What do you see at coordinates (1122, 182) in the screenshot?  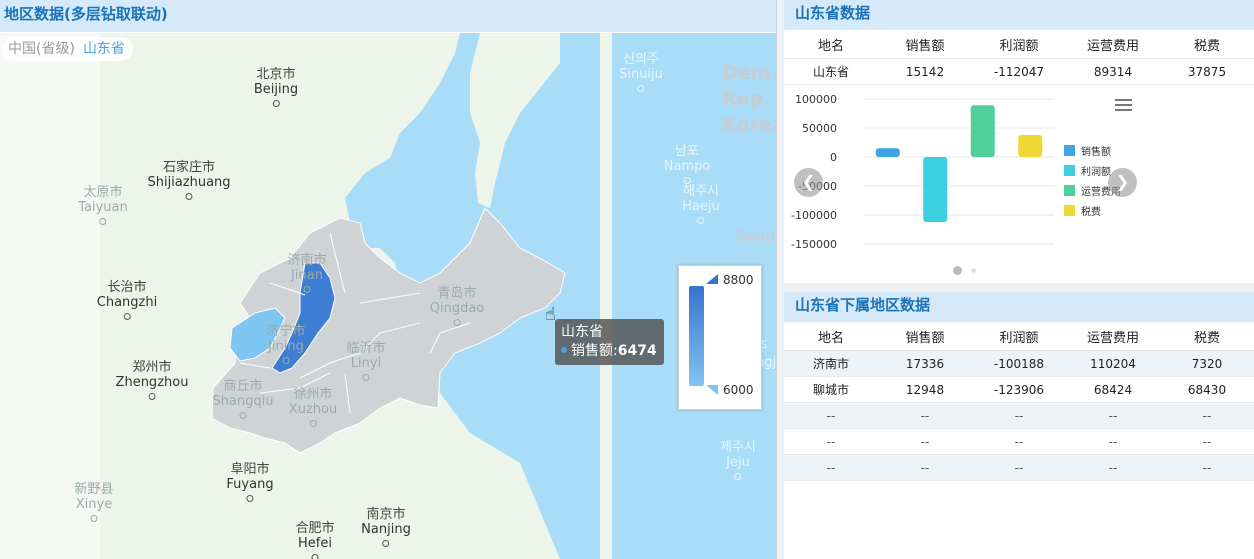 I see `next-chart-button: ❯` at bounding box center [1122, 182].